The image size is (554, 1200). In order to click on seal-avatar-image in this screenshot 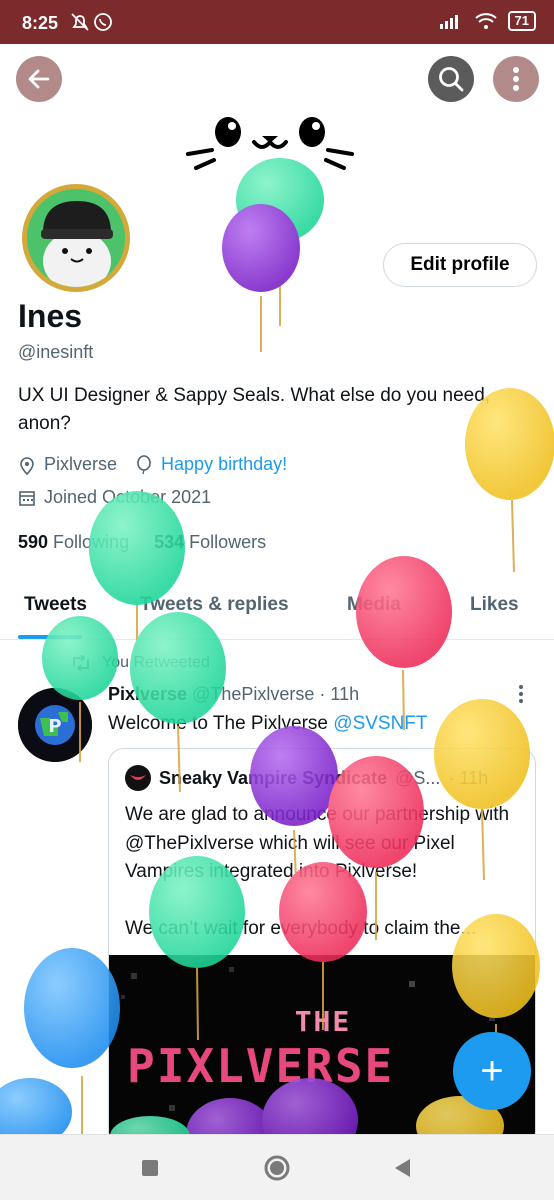, I will do `click(76, 238)`.